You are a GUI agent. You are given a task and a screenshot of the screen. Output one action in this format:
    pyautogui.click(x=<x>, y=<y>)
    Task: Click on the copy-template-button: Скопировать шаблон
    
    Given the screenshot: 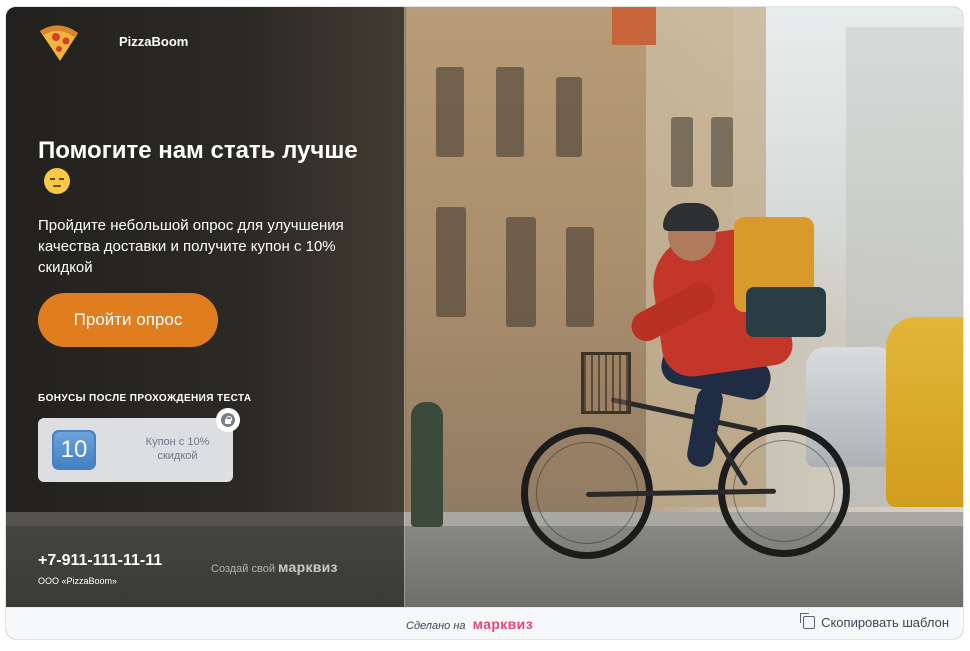 What is the action you would take?
    pyautogui.click(x=874, y=621)
    